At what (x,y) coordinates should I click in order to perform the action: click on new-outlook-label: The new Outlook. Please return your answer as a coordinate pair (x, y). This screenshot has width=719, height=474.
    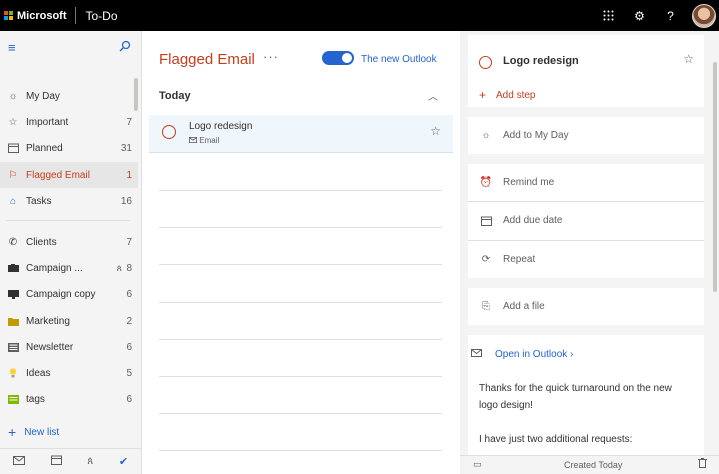
    Looking at the image, I should click on (399, 59).